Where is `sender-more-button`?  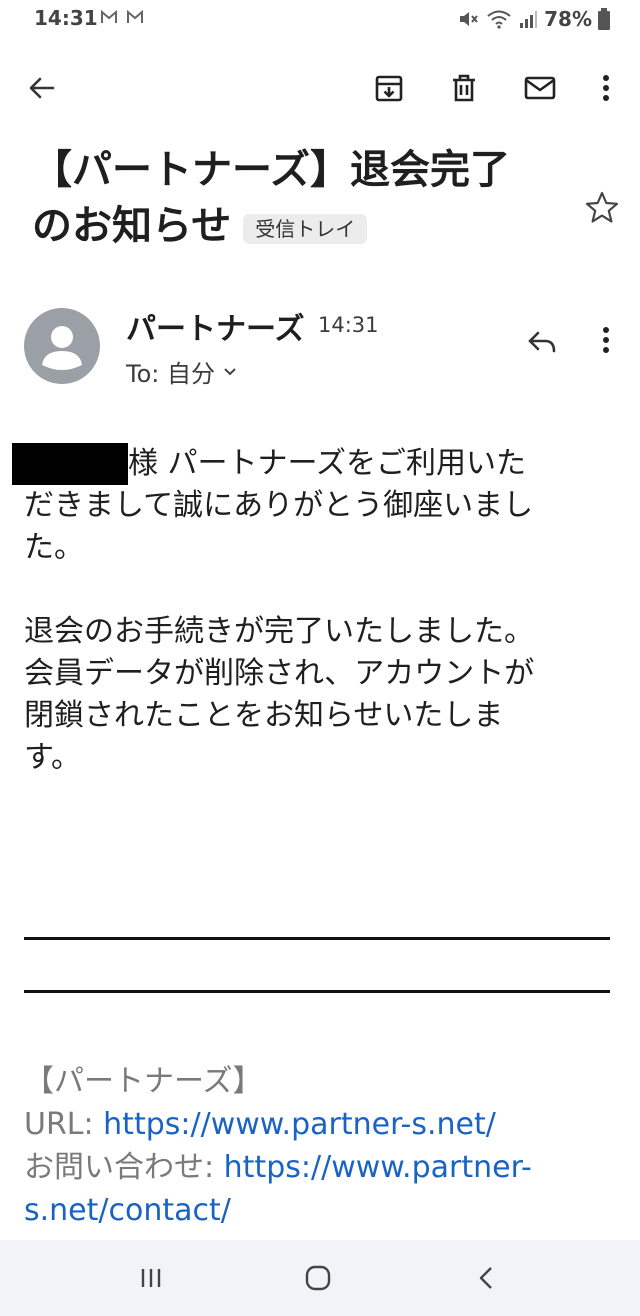
sender-more-button is located at coordinates (606, 340).